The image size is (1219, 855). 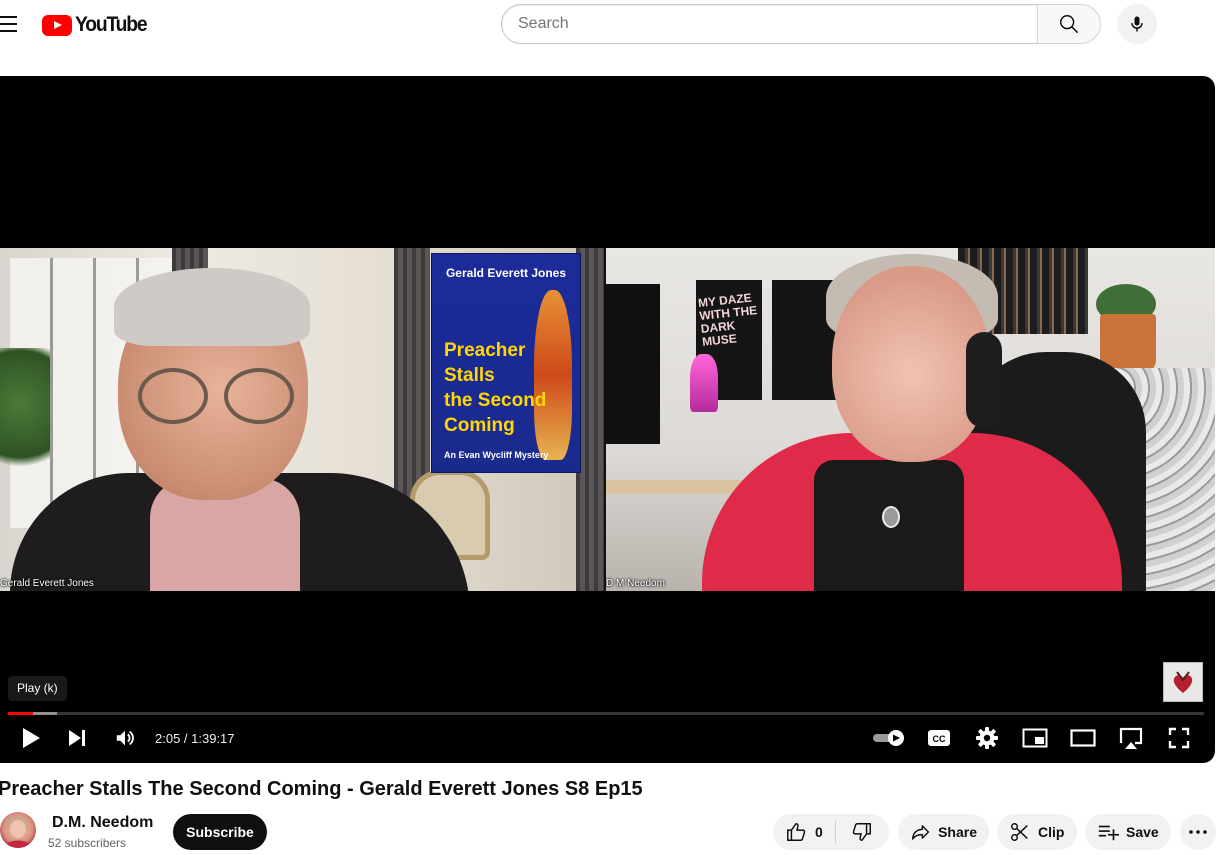 What do you see at coordinates (220, 832) in the screenshot?
I see `subscribe-button: Subscribe` at bounding box center [220, 832].